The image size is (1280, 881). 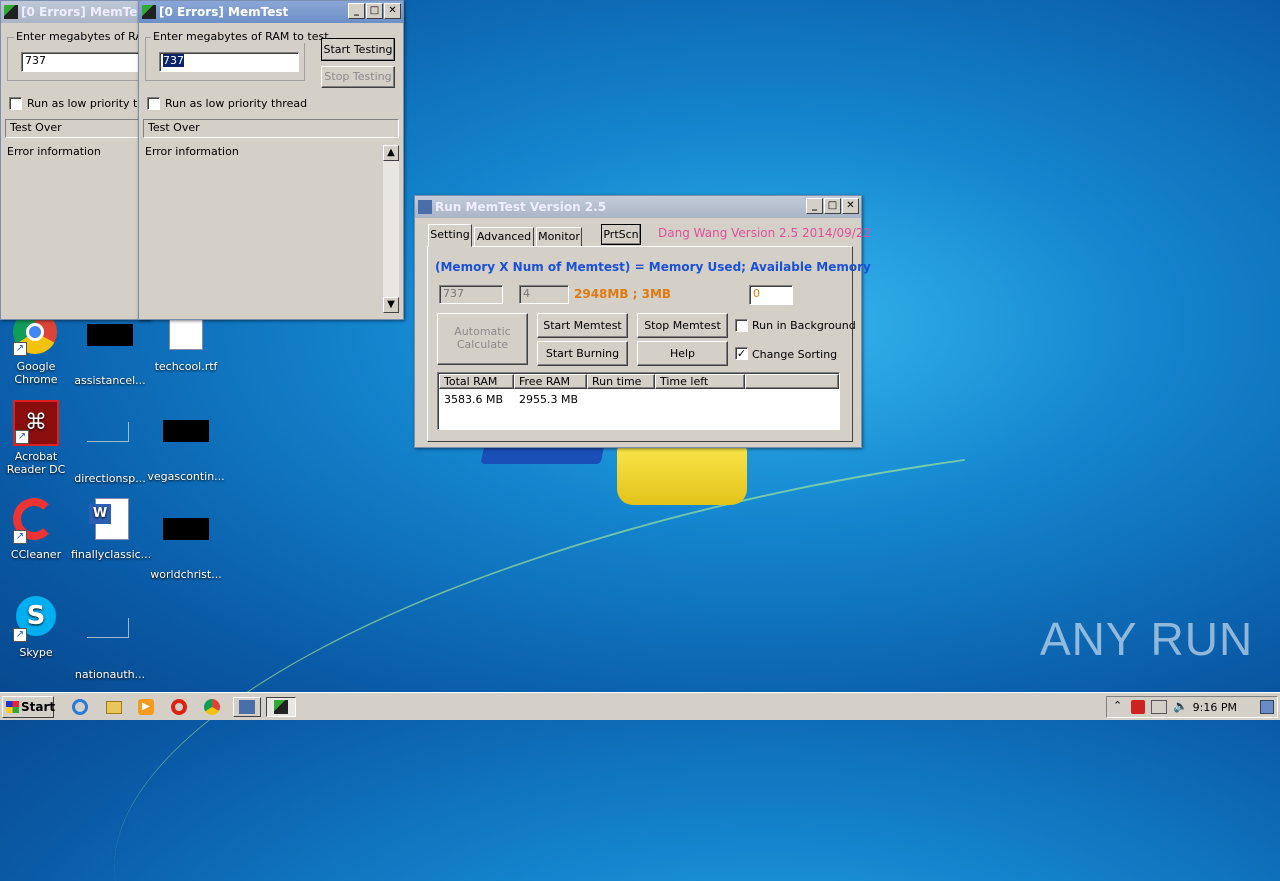 What do you see at coordinates (771, 295) in the screenshot?
I see `available-memory-input: 0` at bounding box center [771, 295].